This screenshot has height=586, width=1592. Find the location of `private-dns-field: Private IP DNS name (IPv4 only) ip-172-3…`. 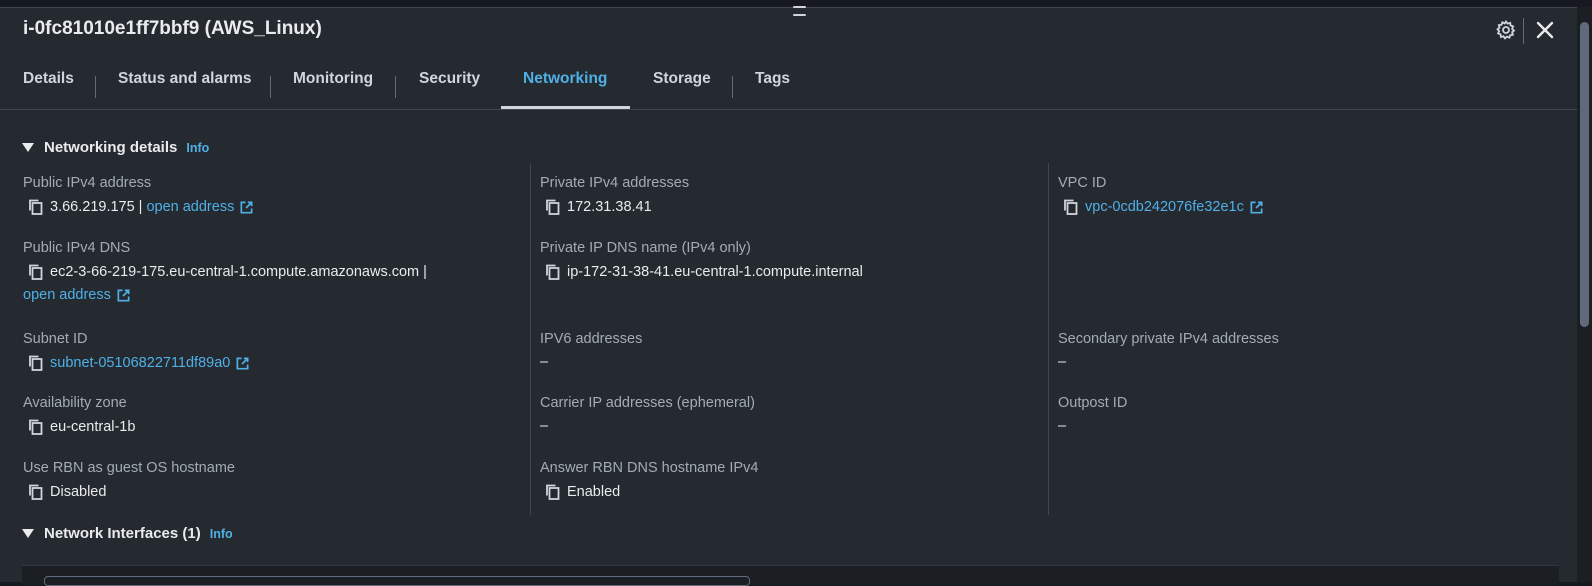

private-dns-field: Private IP DNS name (IPv4 only) ip-172-3… is located at coordinates (701, 260).